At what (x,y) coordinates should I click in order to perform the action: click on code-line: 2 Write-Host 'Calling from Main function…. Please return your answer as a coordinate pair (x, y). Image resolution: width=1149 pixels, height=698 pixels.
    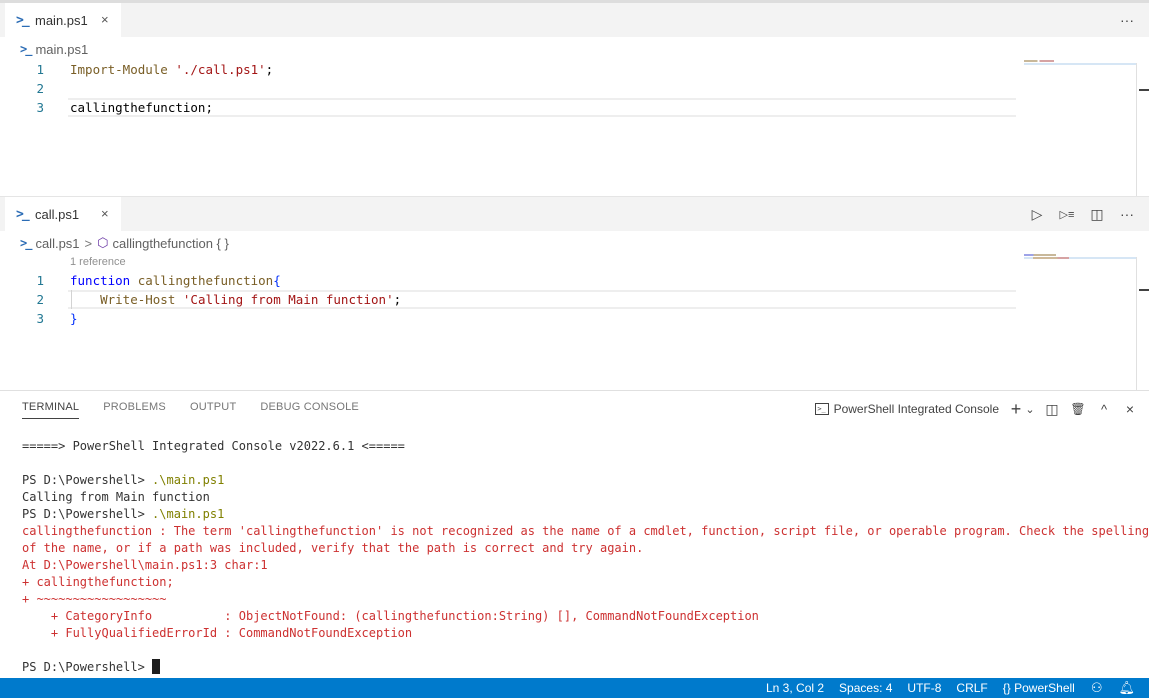
    Looking at the image, I should click on (508, 299).